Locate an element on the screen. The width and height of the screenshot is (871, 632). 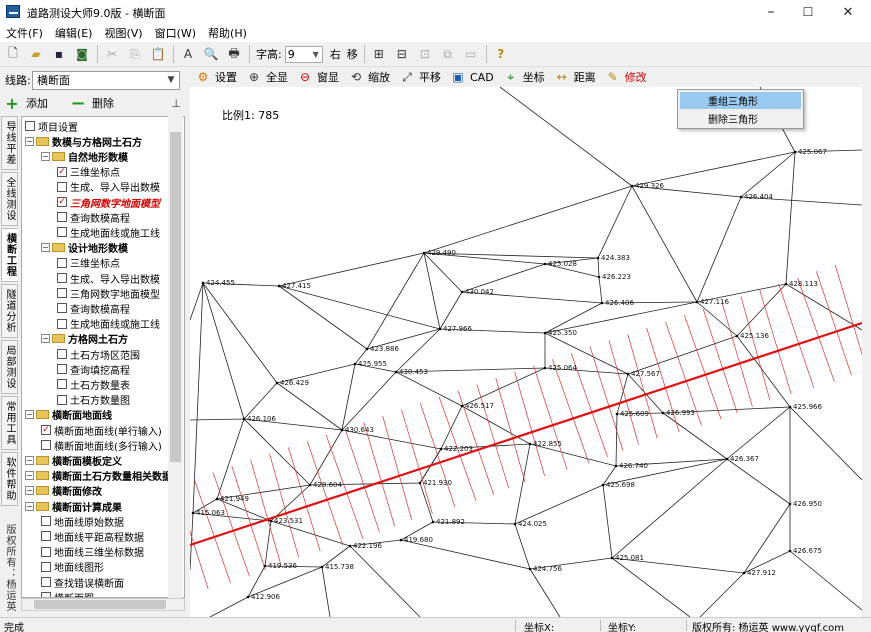
tree-item-grid-earthwork: − 方格网土石方 is located at coordinates (84, 339).